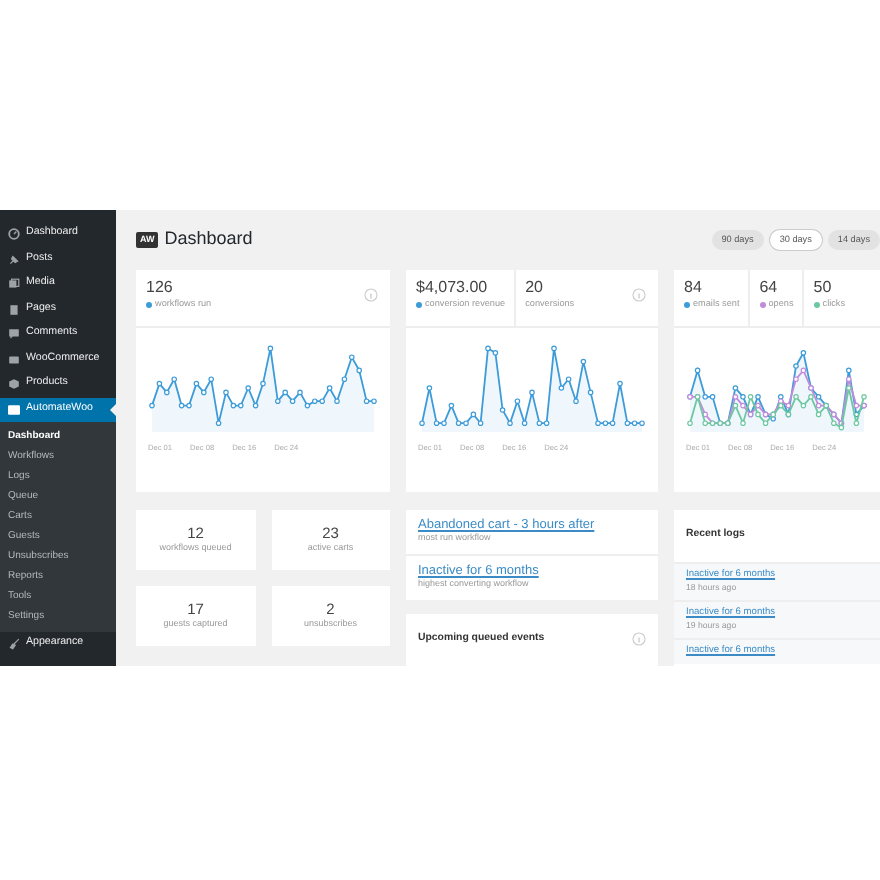 Image resolution: width=880 pixels, height=880 pixels. Describe the element at coordinates (14, 234) in the screenshot. I see `dashboard-icon` at that location.